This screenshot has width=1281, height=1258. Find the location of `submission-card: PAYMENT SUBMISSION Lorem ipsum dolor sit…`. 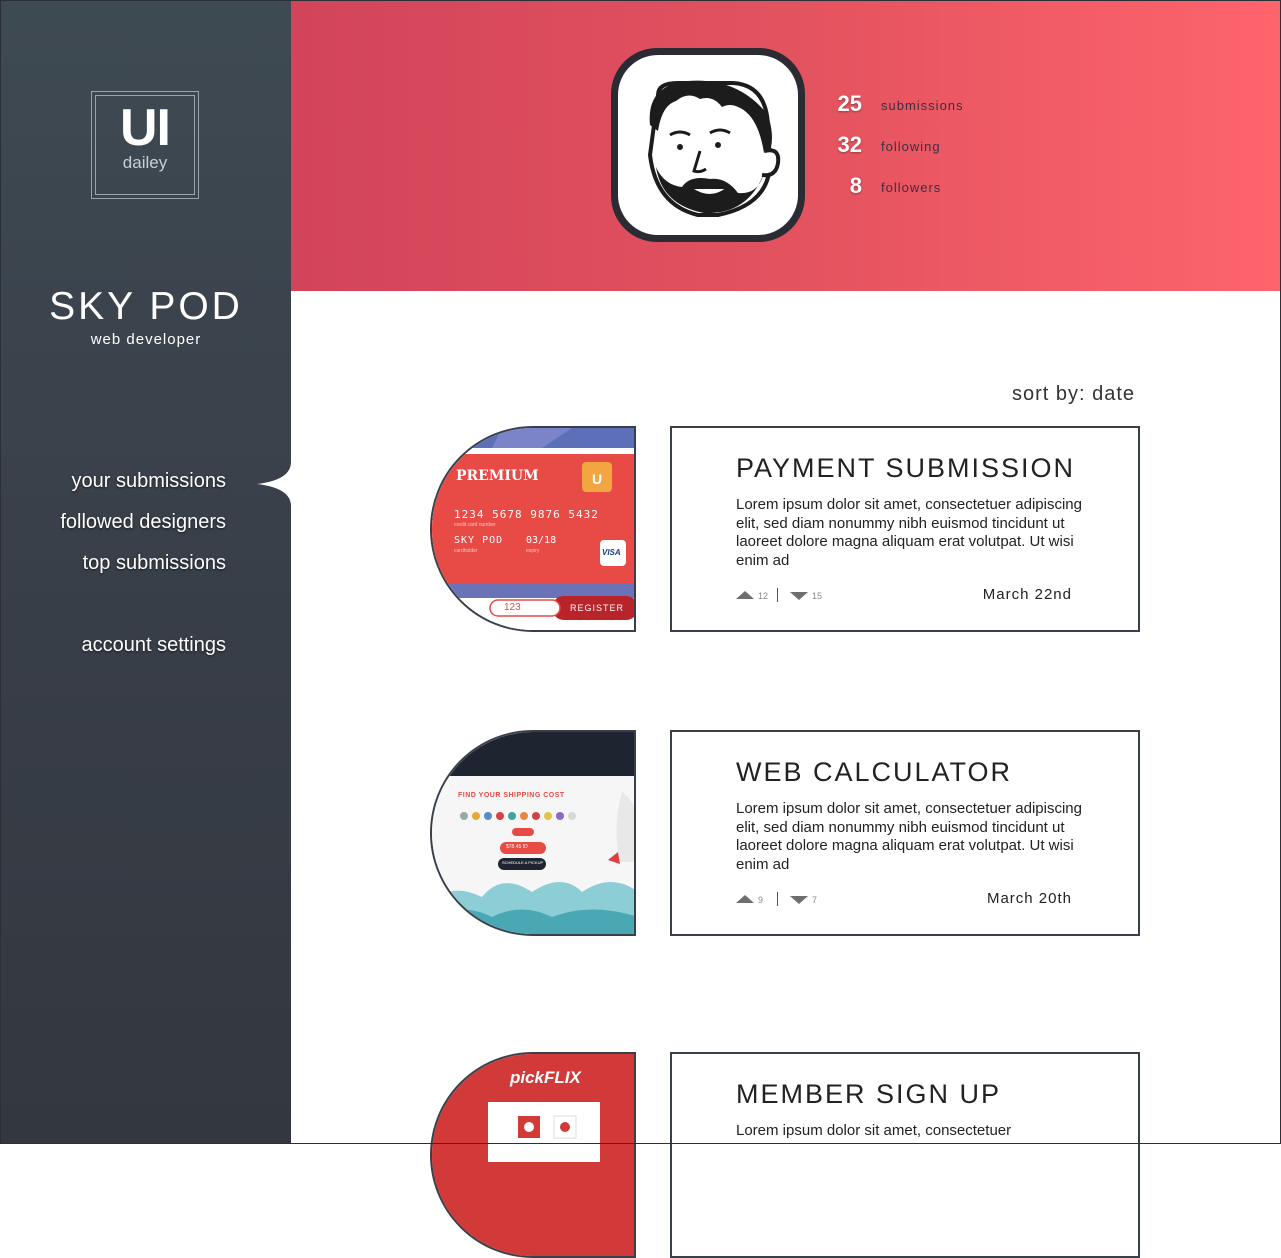

submission-card: PAYMENT SUBMISSION Lorem ipsum dolor sit… is located at coordinates (905, 529).